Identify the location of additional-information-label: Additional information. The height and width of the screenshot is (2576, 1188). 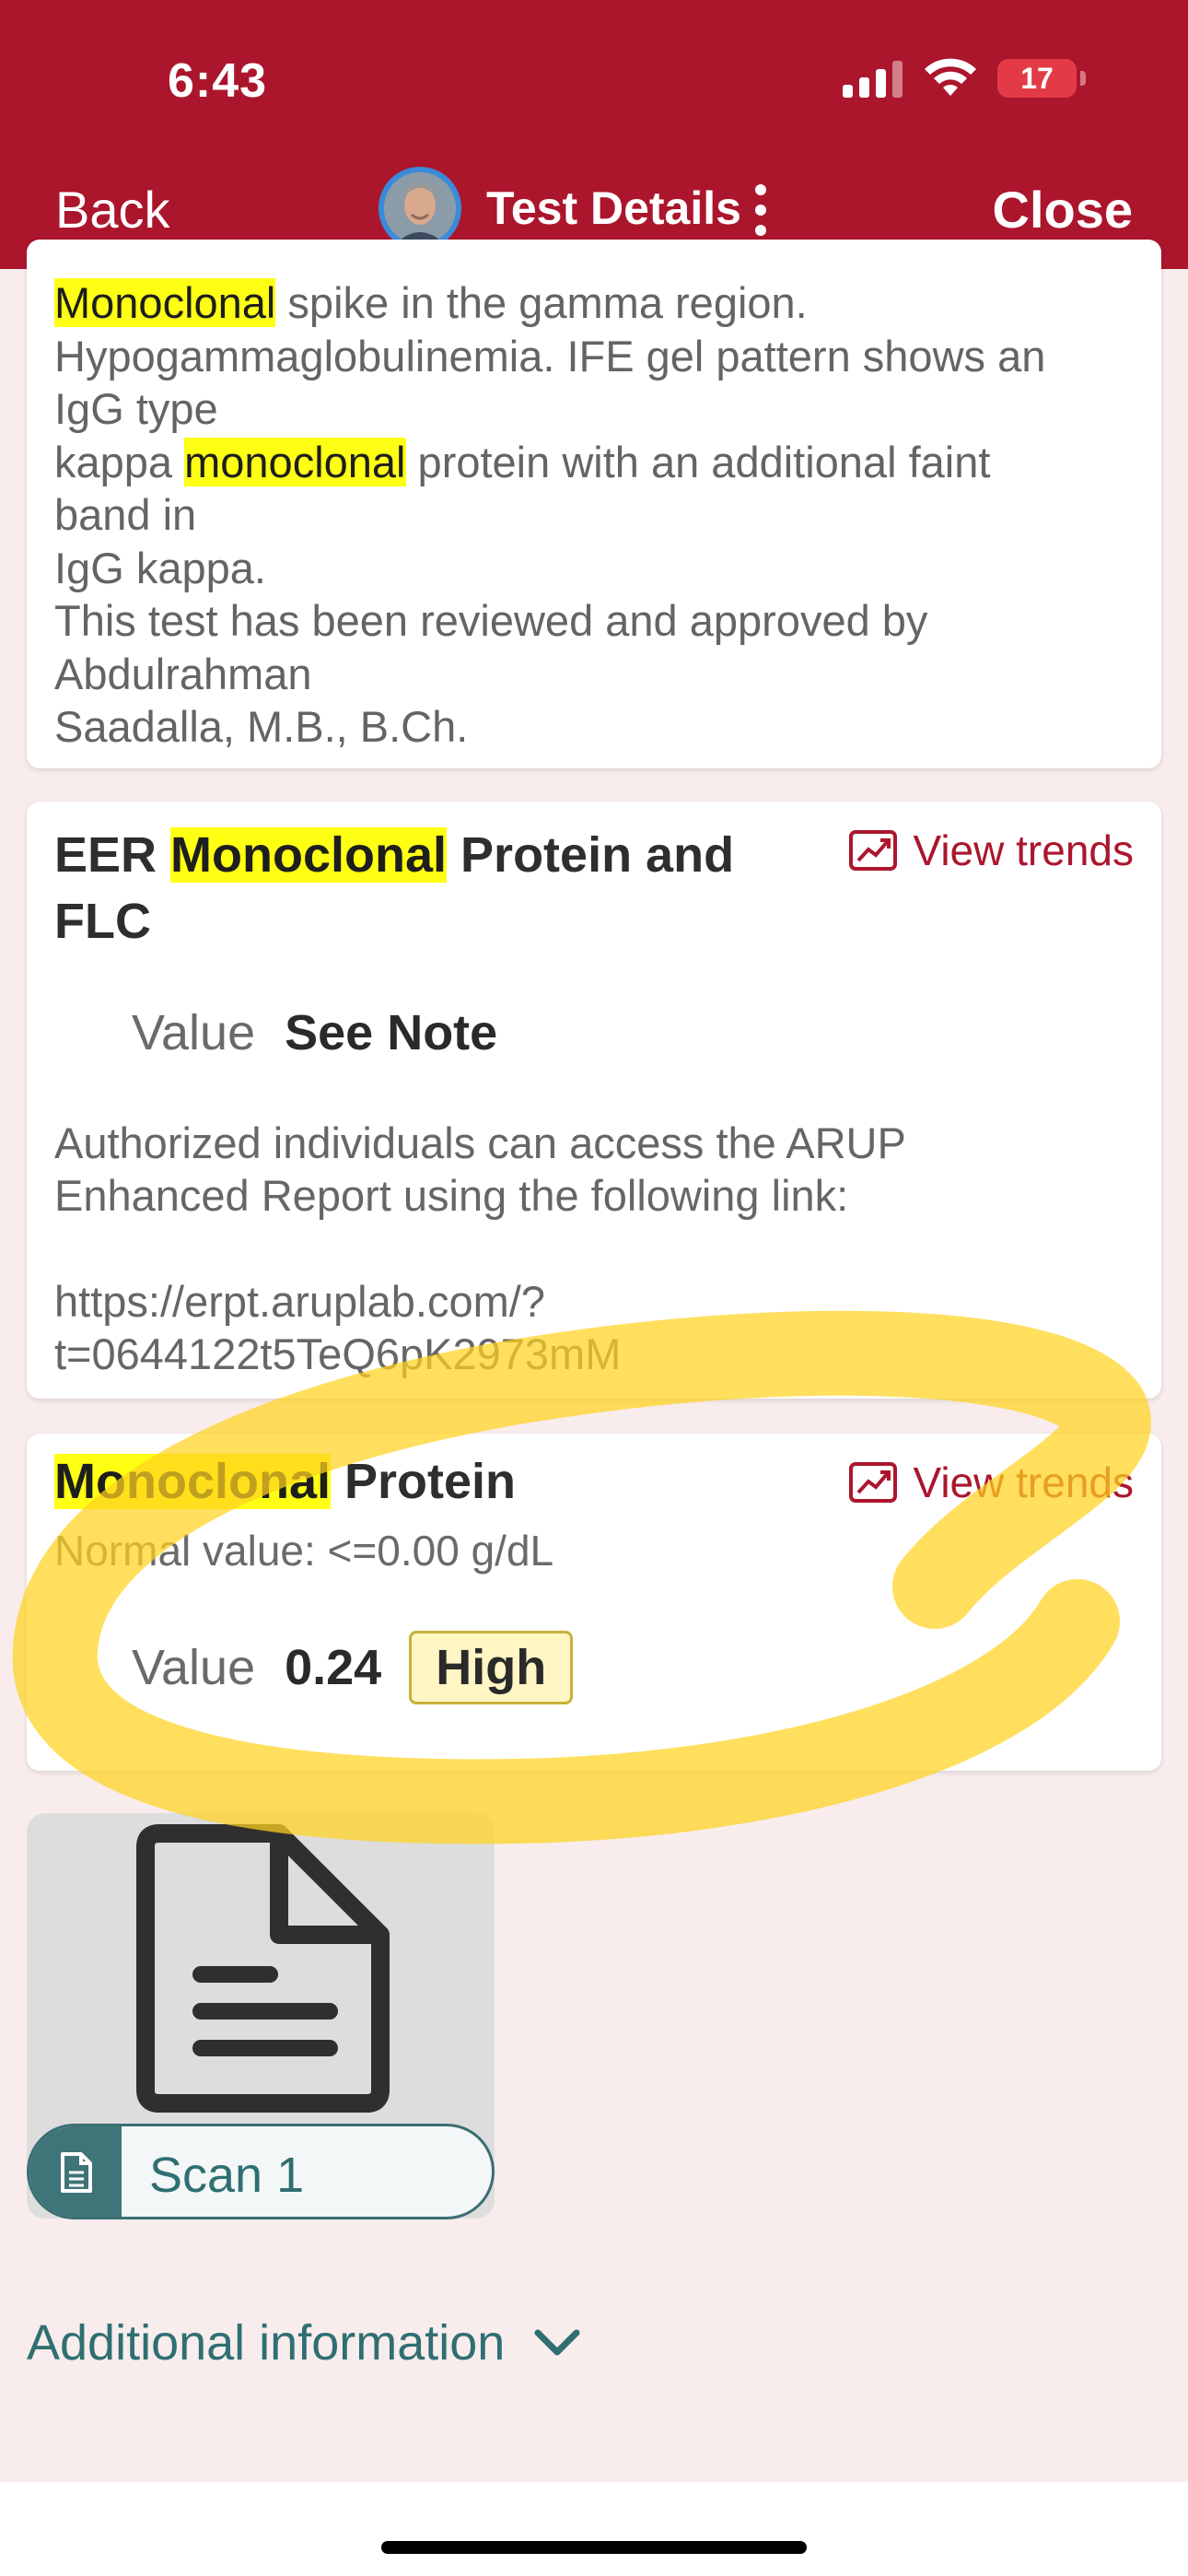
(266, 2343).